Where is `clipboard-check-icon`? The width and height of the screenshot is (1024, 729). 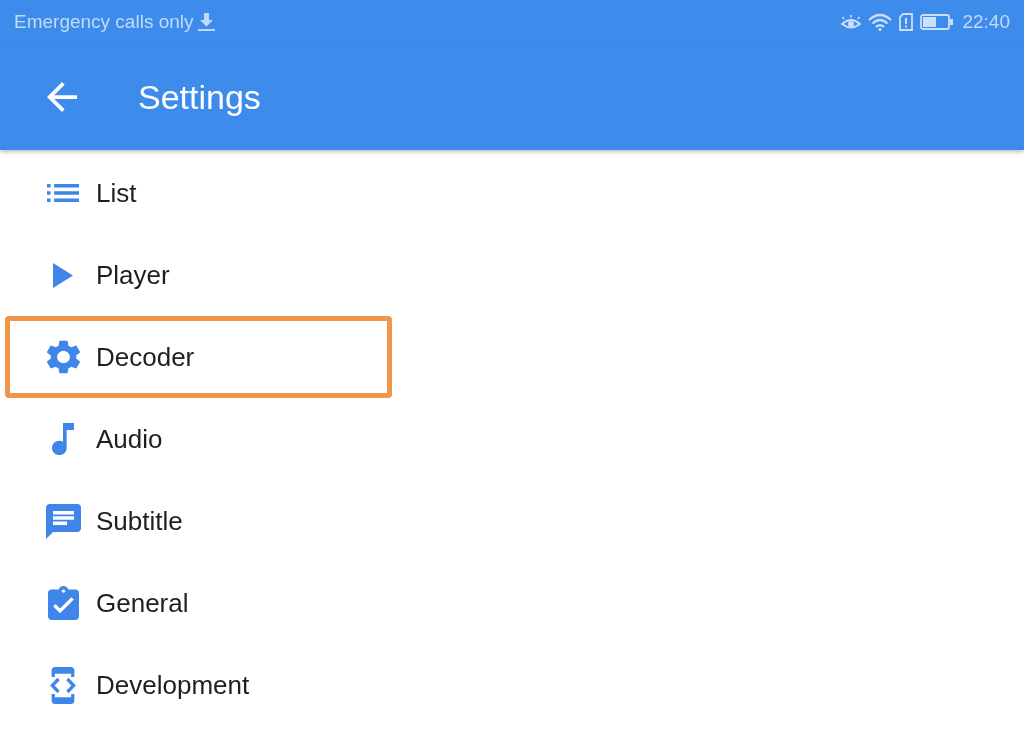 clipboard-check-icon is located at coordinates (63, 603).